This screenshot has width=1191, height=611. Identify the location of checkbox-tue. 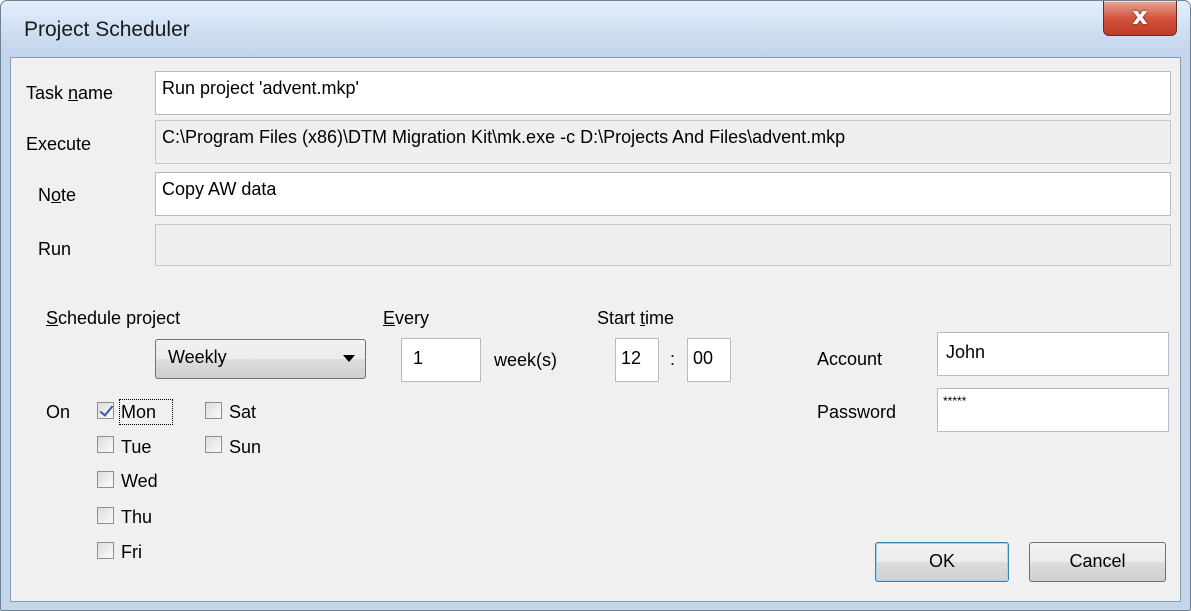
(105, 444).